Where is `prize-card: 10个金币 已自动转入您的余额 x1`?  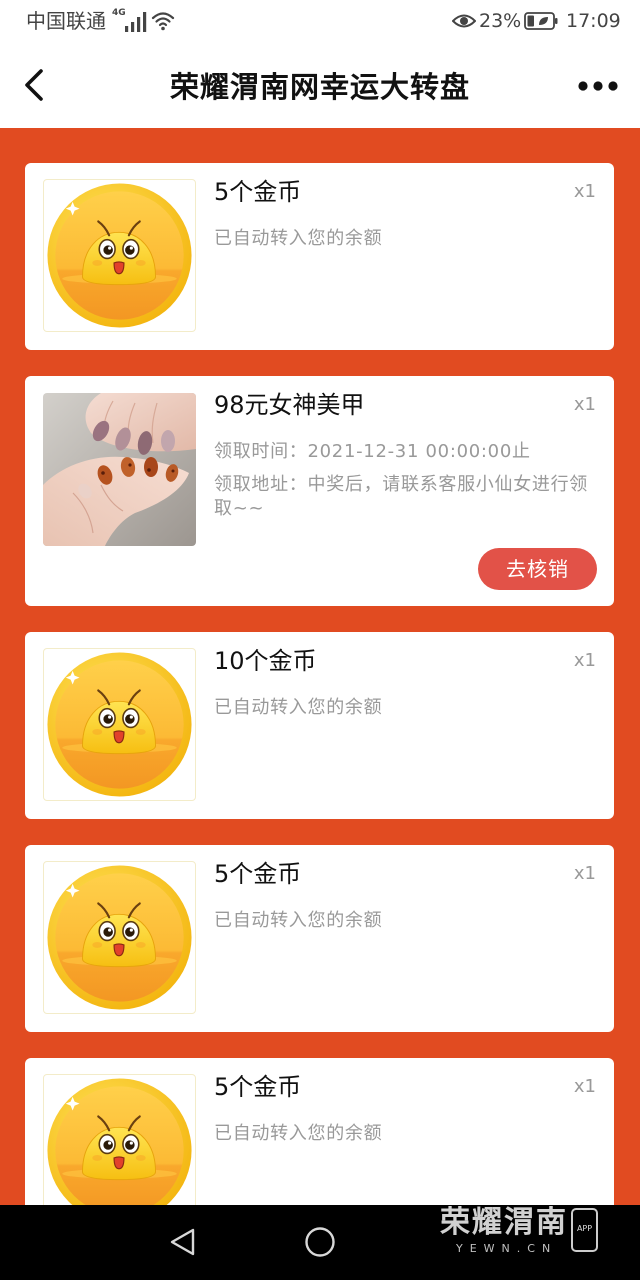 prize-card: 10个金币 已自动转入您的余额 x1 is located at coordinates (319, 725).